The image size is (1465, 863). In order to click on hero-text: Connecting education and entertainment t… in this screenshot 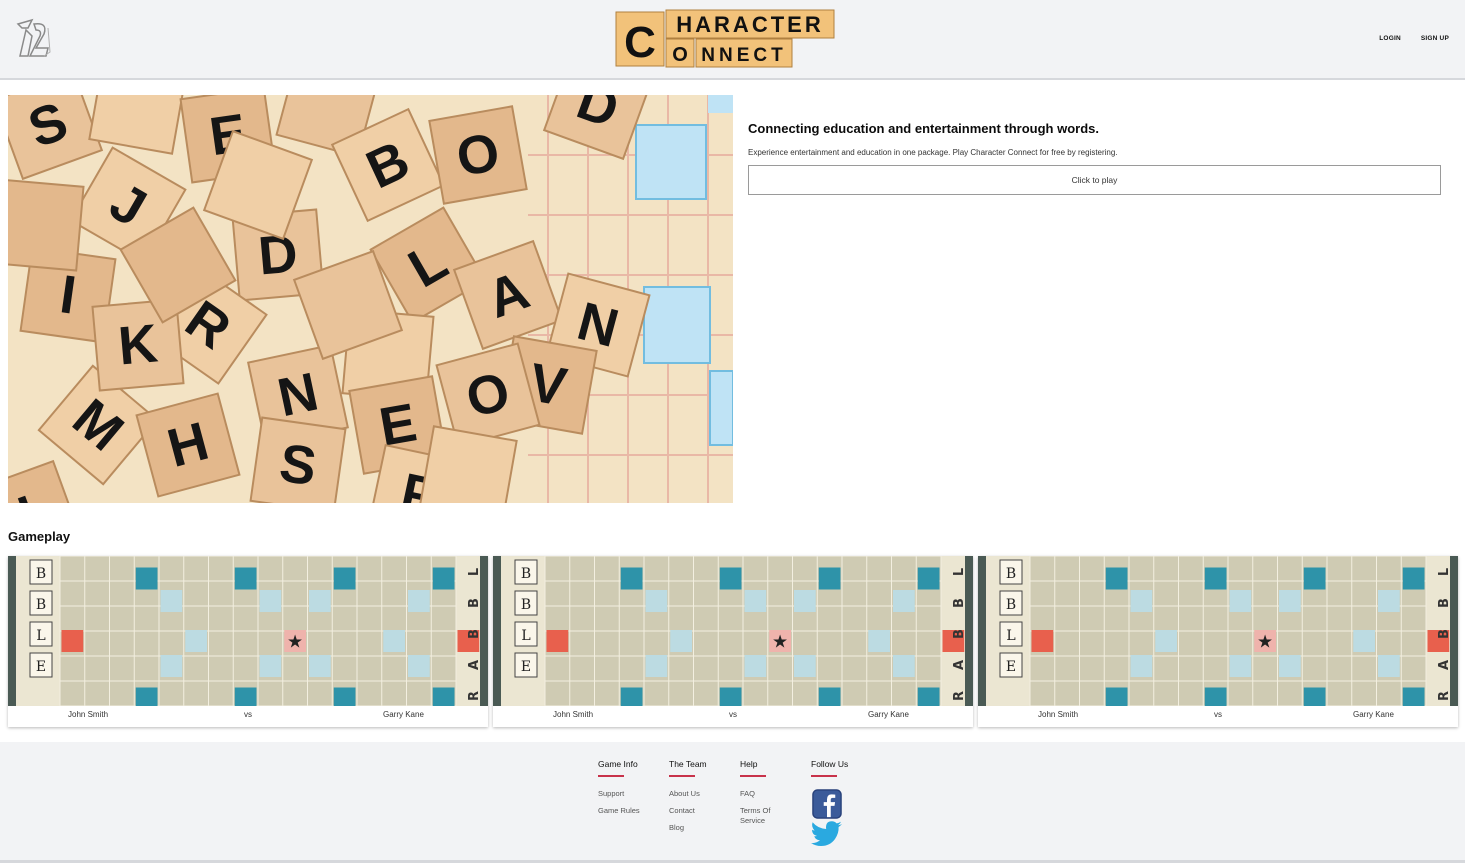, I will do `click(1094, 158)`.